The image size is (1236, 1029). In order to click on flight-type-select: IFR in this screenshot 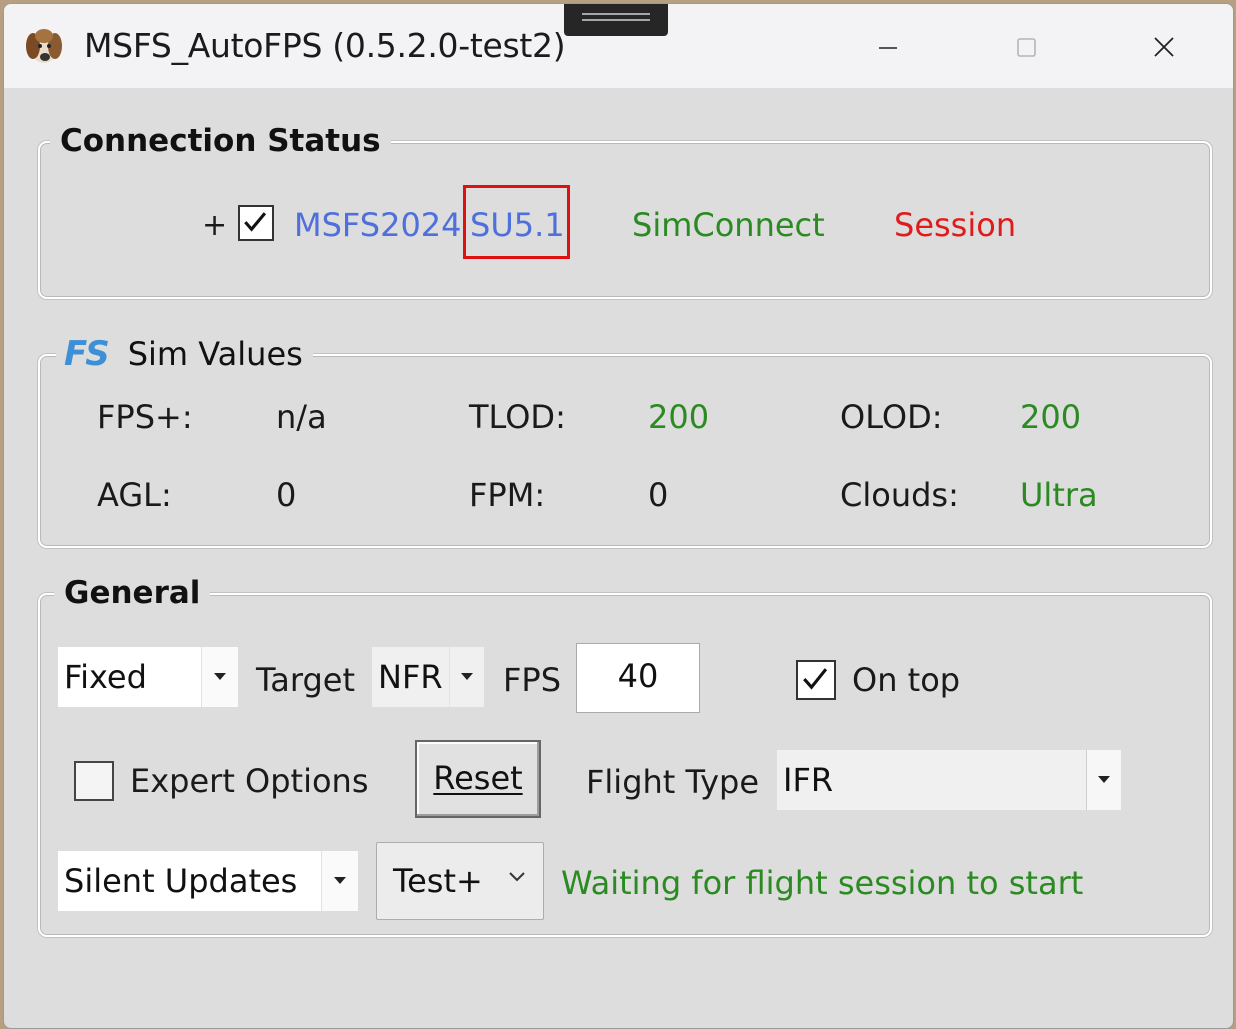, I will do `click(949, 780)`.